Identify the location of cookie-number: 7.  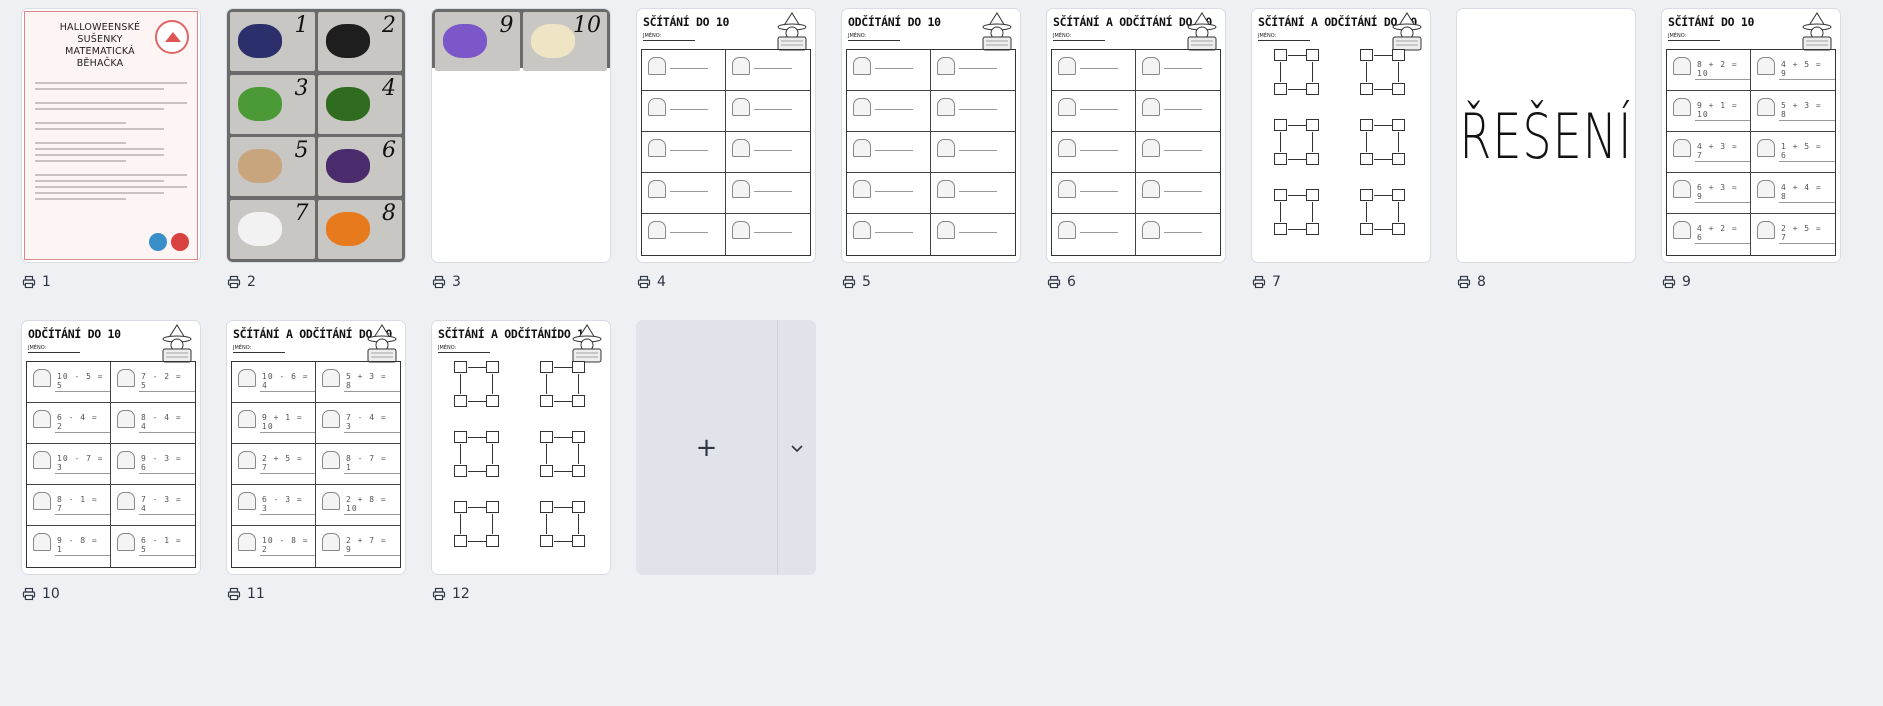
(301, 213).